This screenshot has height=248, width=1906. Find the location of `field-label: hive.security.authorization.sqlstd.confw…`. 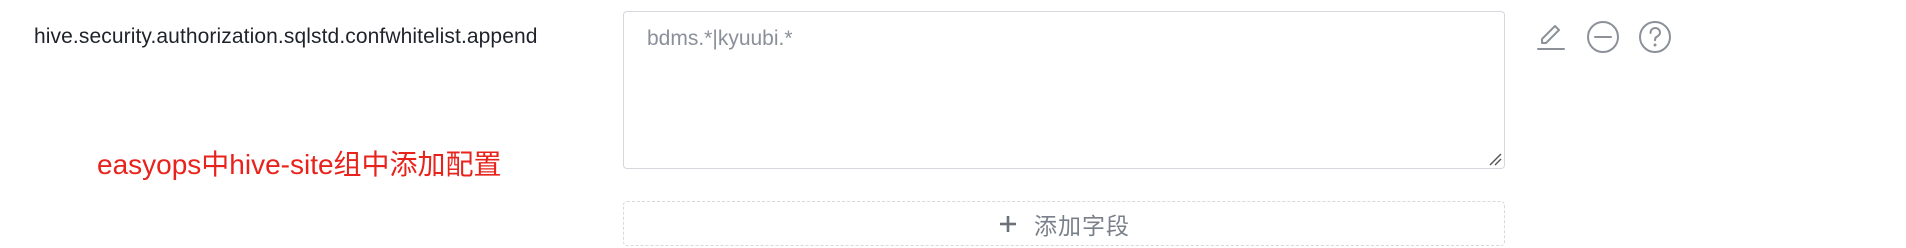

field-label: hive.security.authorization.sqlstd.confw… is located at coordinates (286, 36).